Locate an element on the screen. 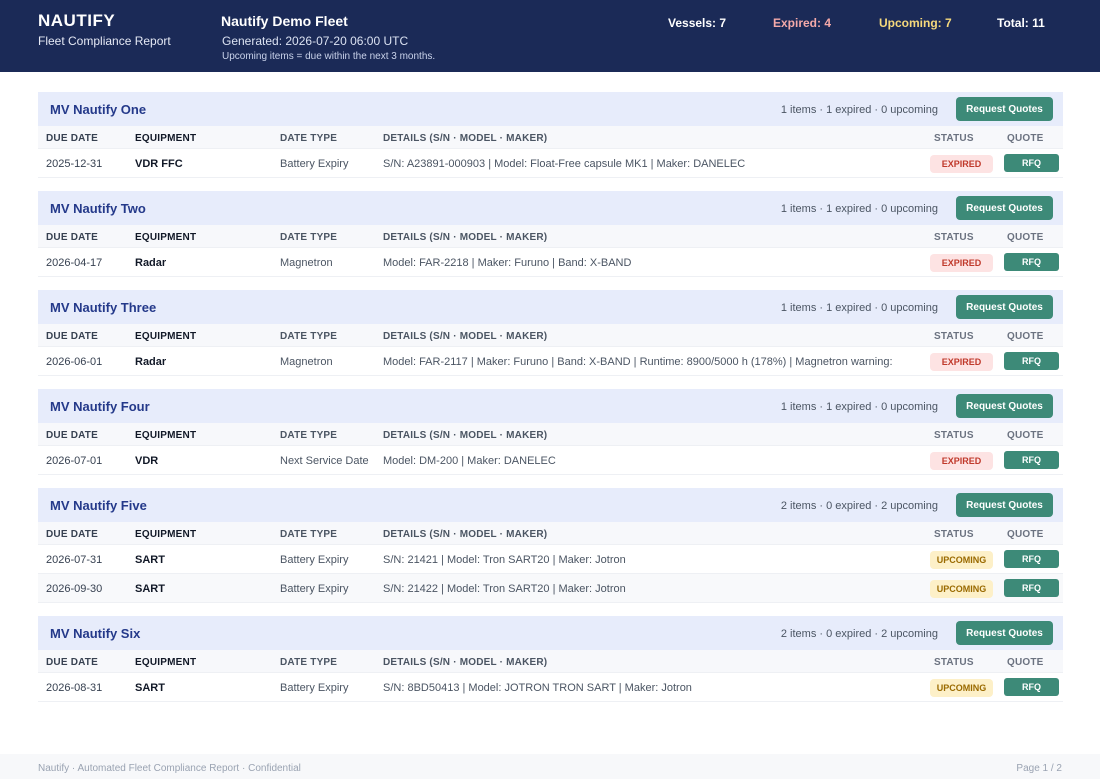  stat-vessels: Vessels: 7 is located at coordinates (697, 23).